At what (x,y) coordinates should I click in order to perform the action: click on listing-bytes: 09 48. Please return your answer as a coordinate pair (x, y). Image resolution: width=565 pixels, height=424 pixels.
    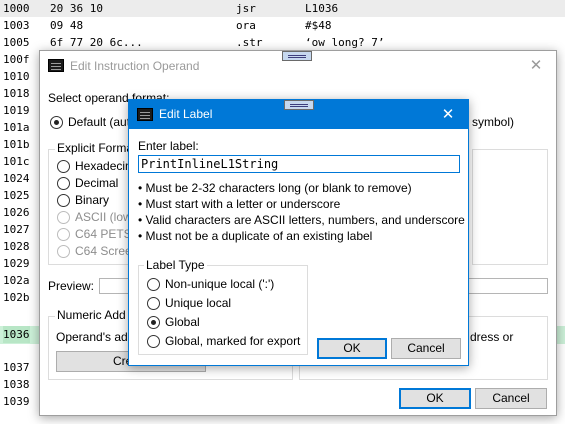
    Looking at the image, I should click on (67, 25).